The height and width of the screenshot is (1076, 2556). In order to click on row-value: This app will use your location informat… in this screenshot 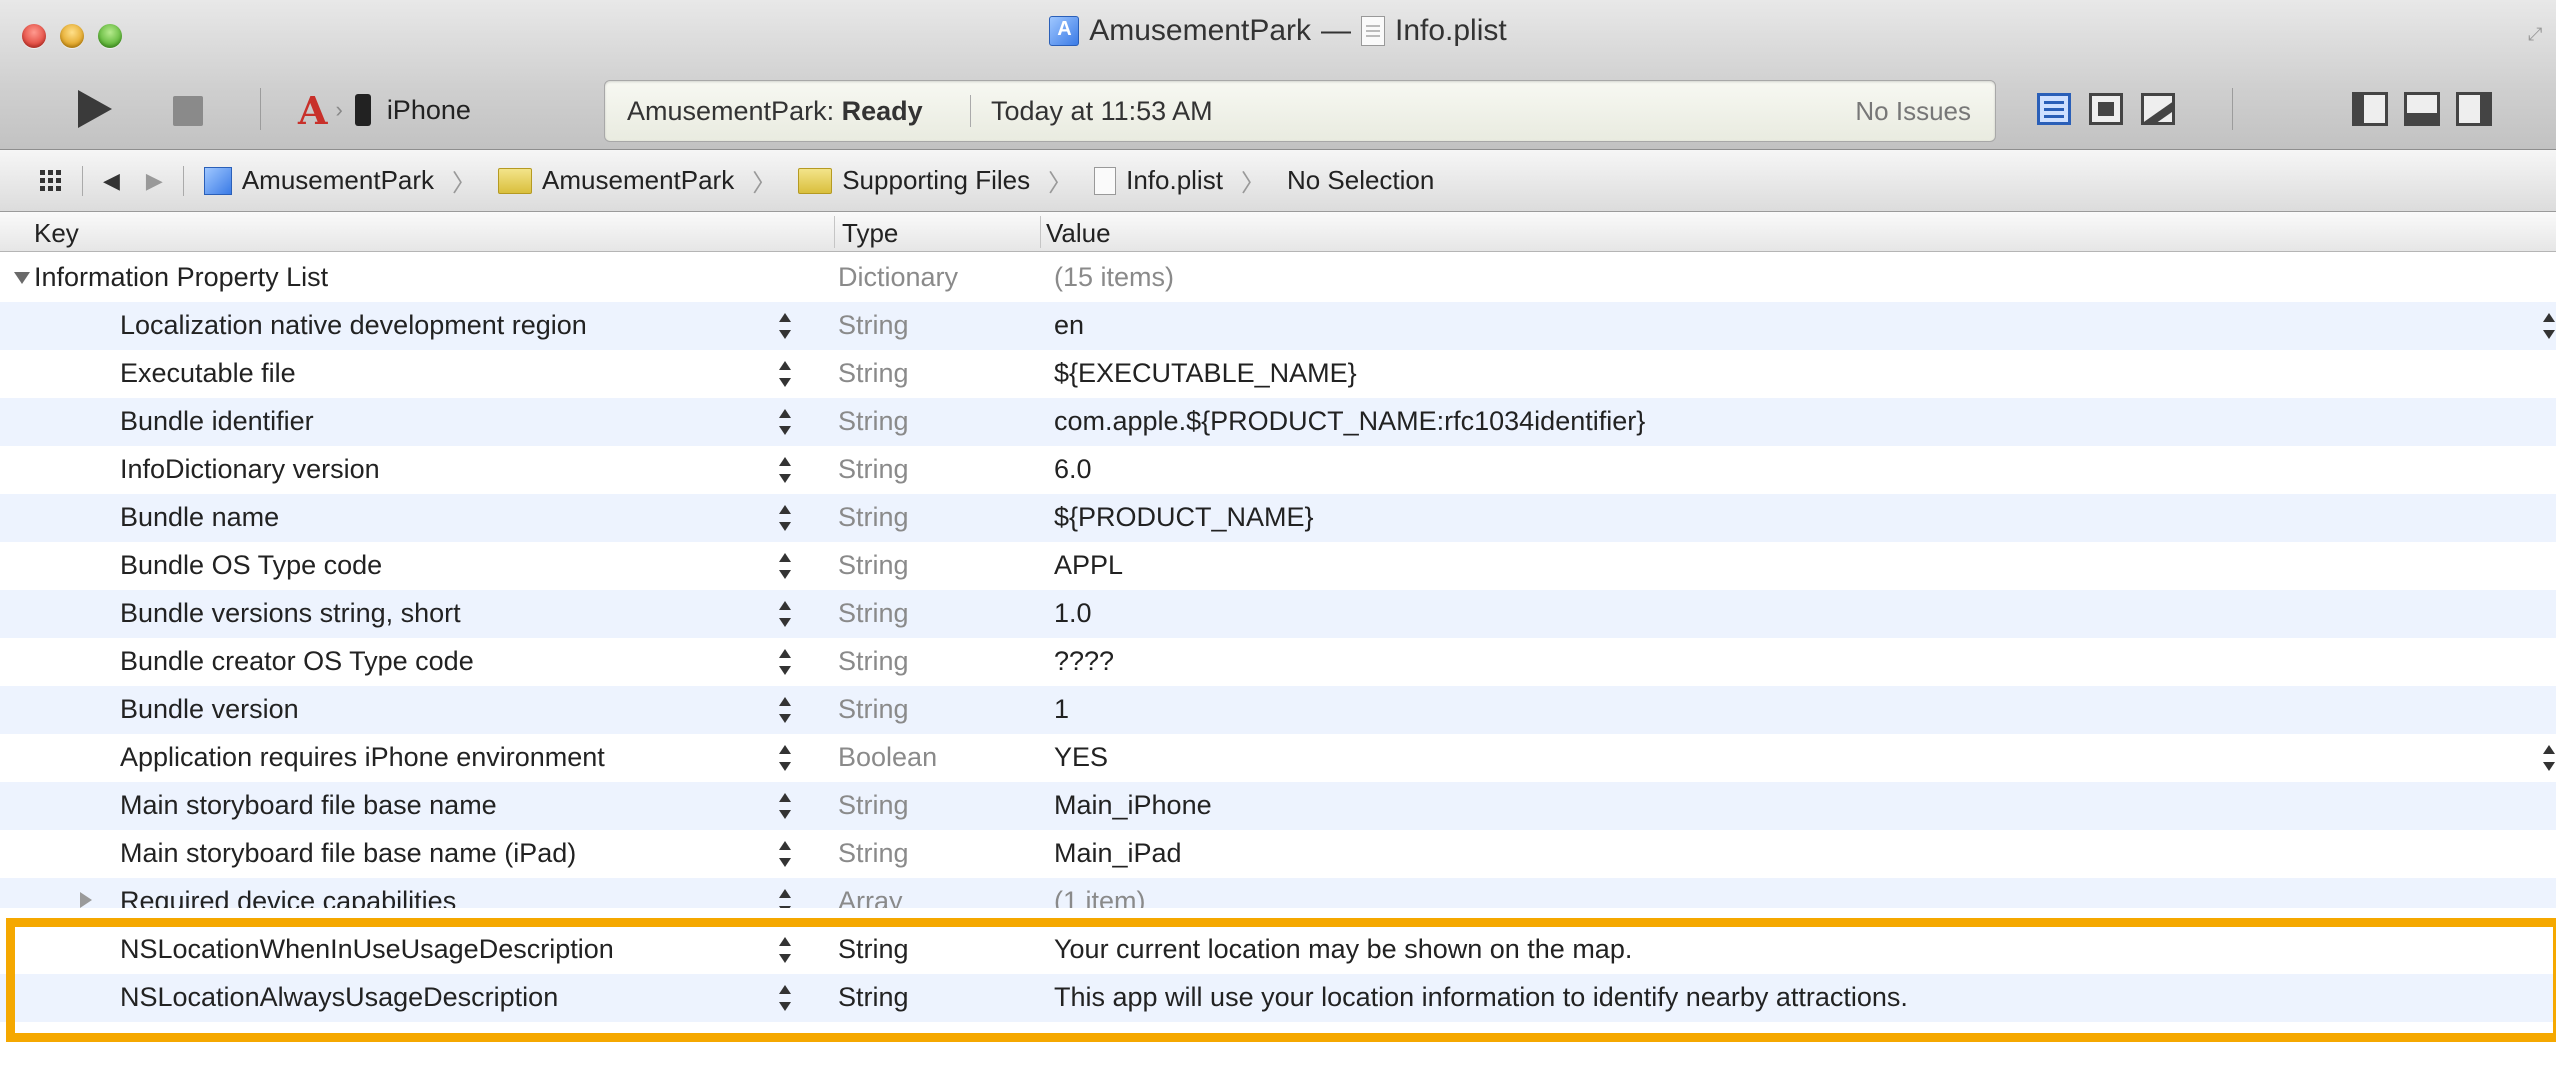, I will do `click(1481, 997)`.